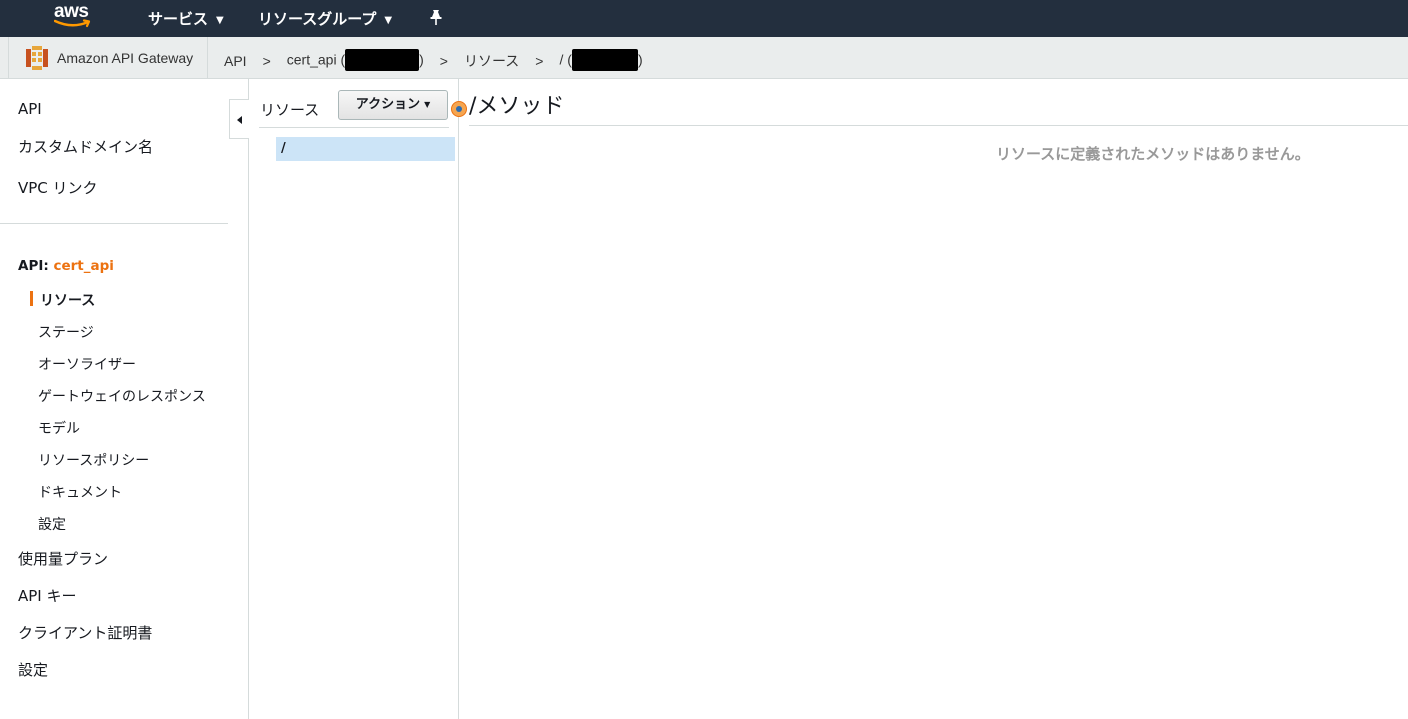  What do you see at coordinates (37, 58) in the screenshot?
I see `api-gateway-icon` at bounding box center [37, 58].